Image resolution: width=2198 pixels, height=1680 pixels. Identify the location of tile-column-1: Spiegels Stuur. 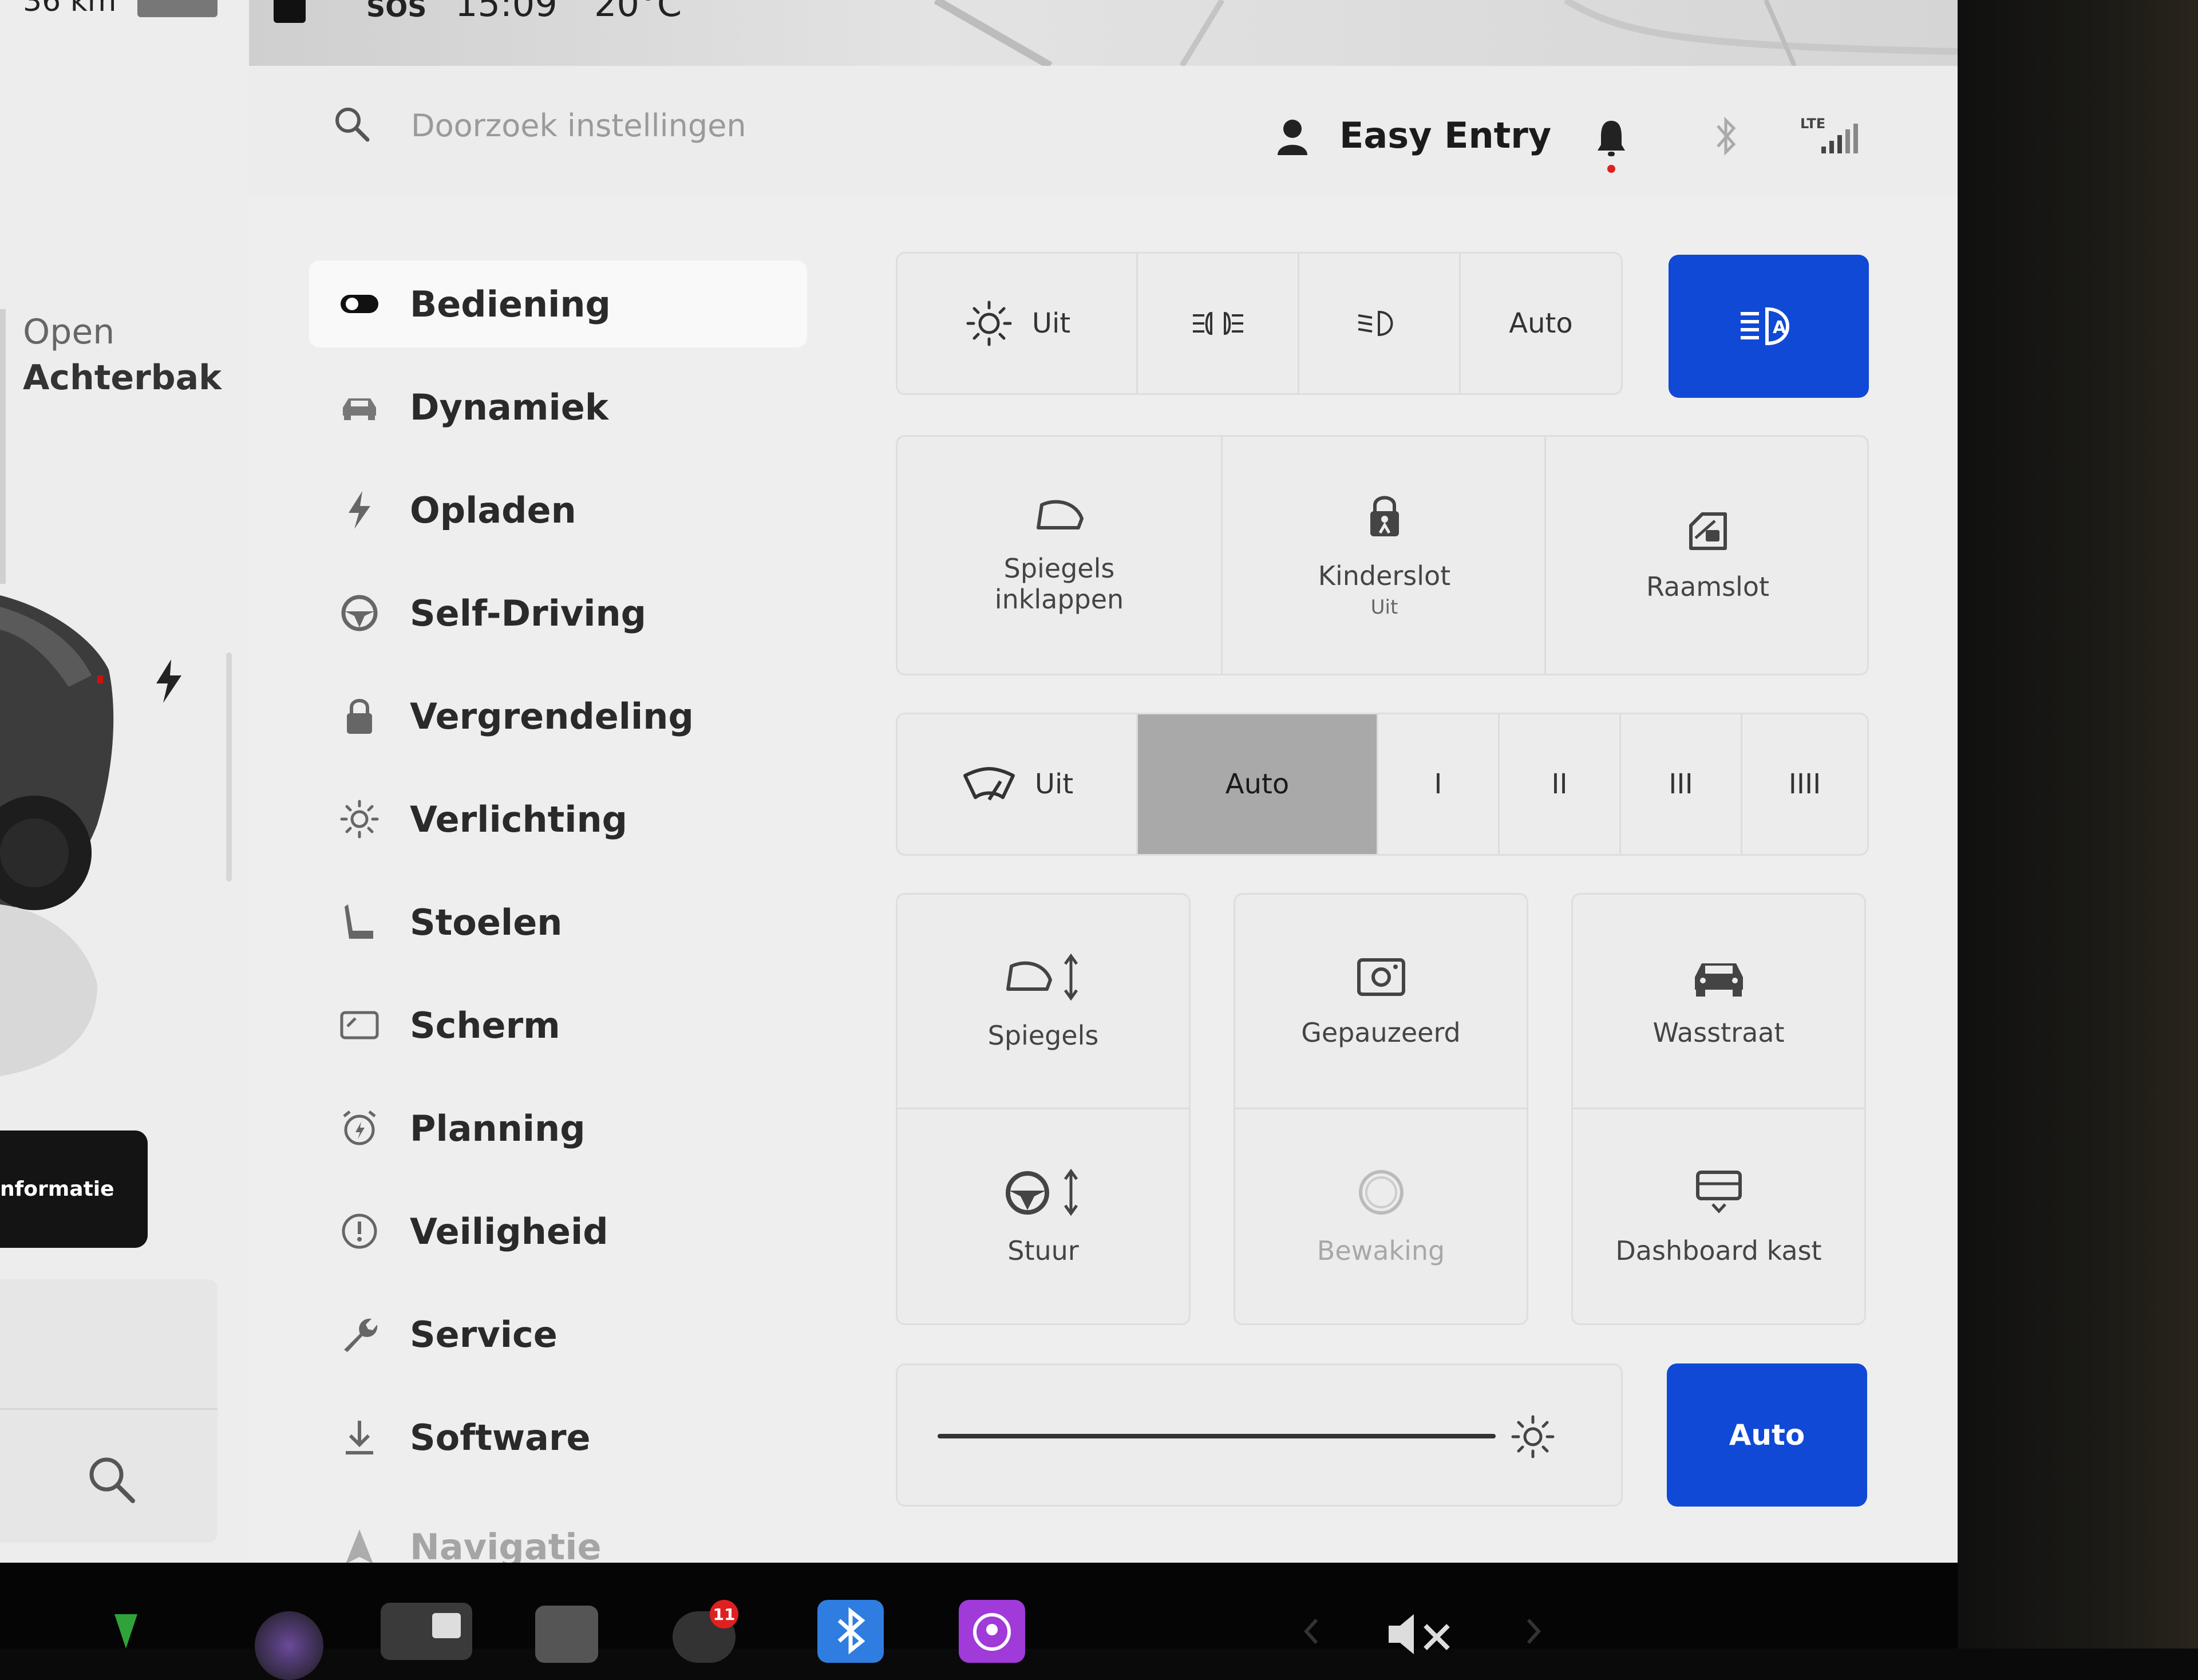
(1043, 1109).